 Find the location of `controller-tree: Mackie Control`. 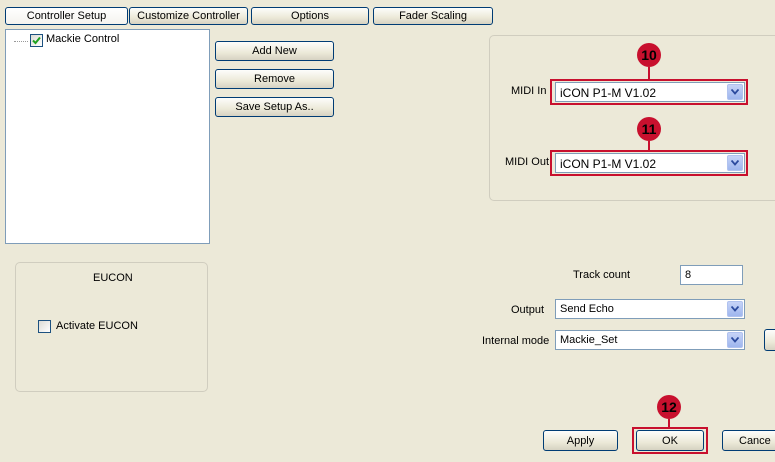

controller-tree: Mackie Control is located at coordinates (107, 136).